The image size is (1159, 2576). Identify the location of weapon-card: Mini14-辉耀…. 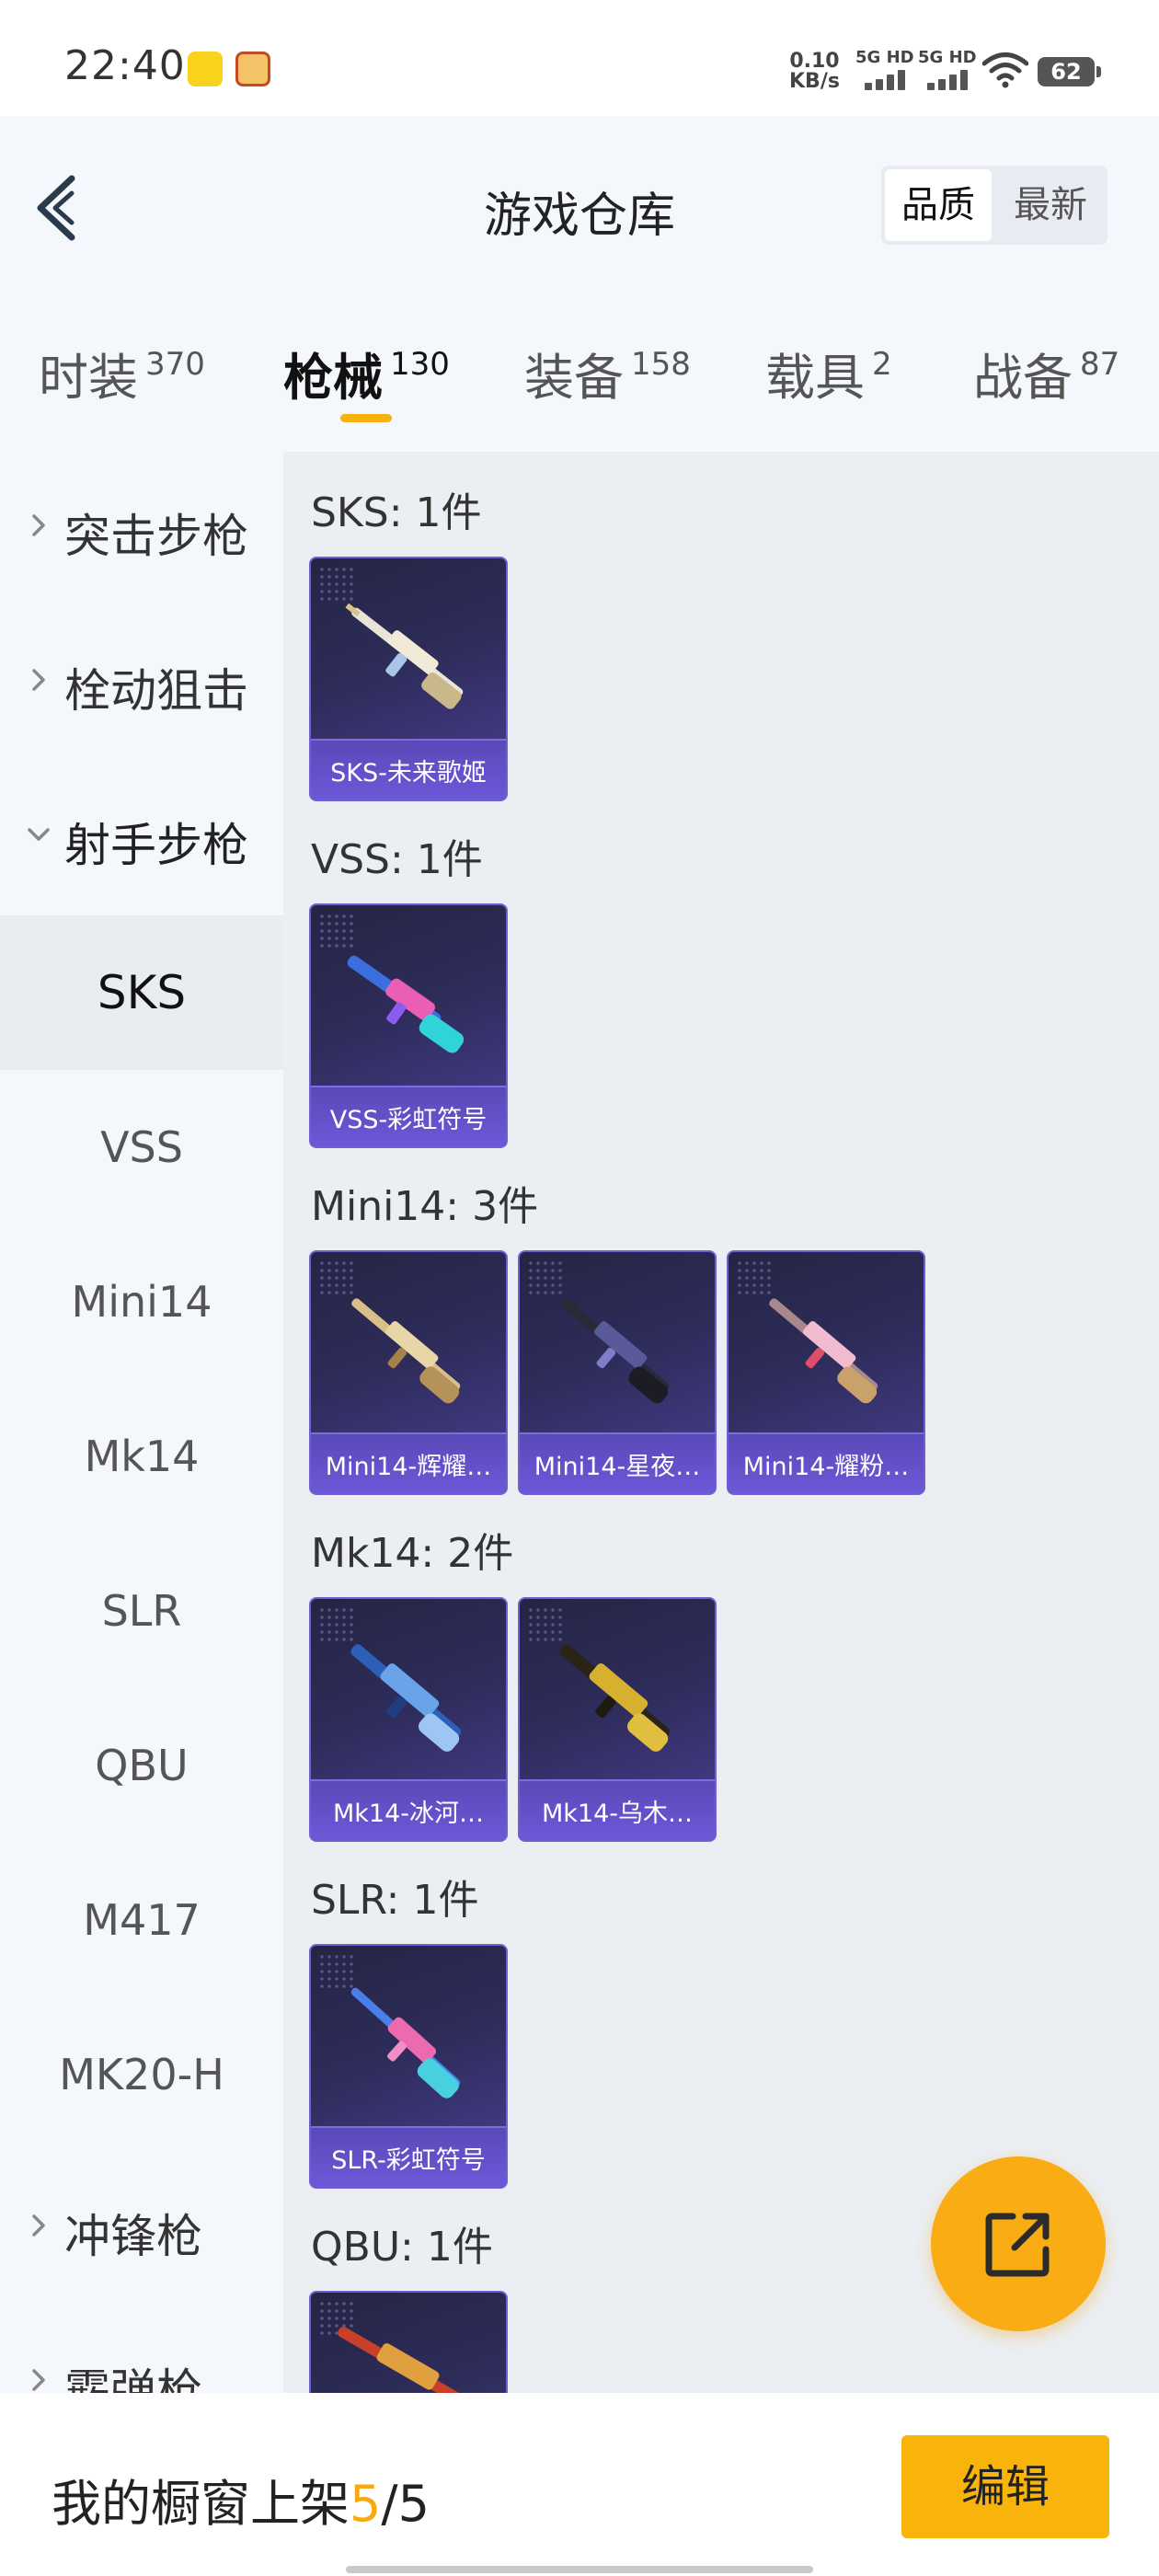
(408, 1372).